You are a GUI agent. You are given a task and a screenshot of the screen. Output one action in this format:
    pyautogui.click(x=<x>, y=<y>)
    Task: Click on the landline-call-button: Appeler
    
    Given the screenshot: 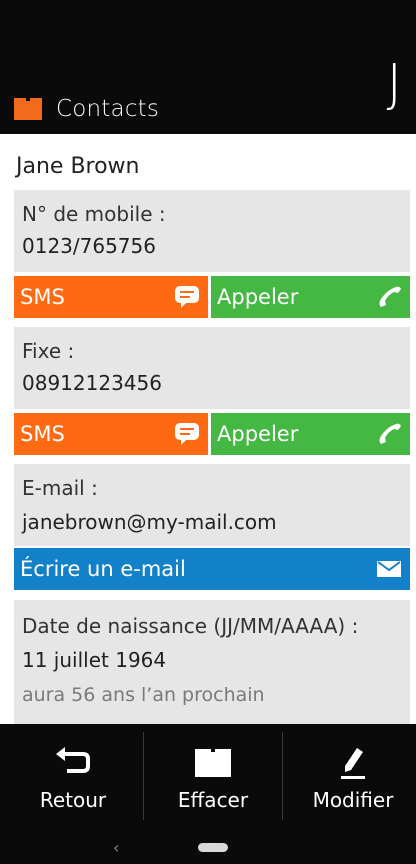 What is the action you would take?
    pyautogui.click(x=310, y=434)
    